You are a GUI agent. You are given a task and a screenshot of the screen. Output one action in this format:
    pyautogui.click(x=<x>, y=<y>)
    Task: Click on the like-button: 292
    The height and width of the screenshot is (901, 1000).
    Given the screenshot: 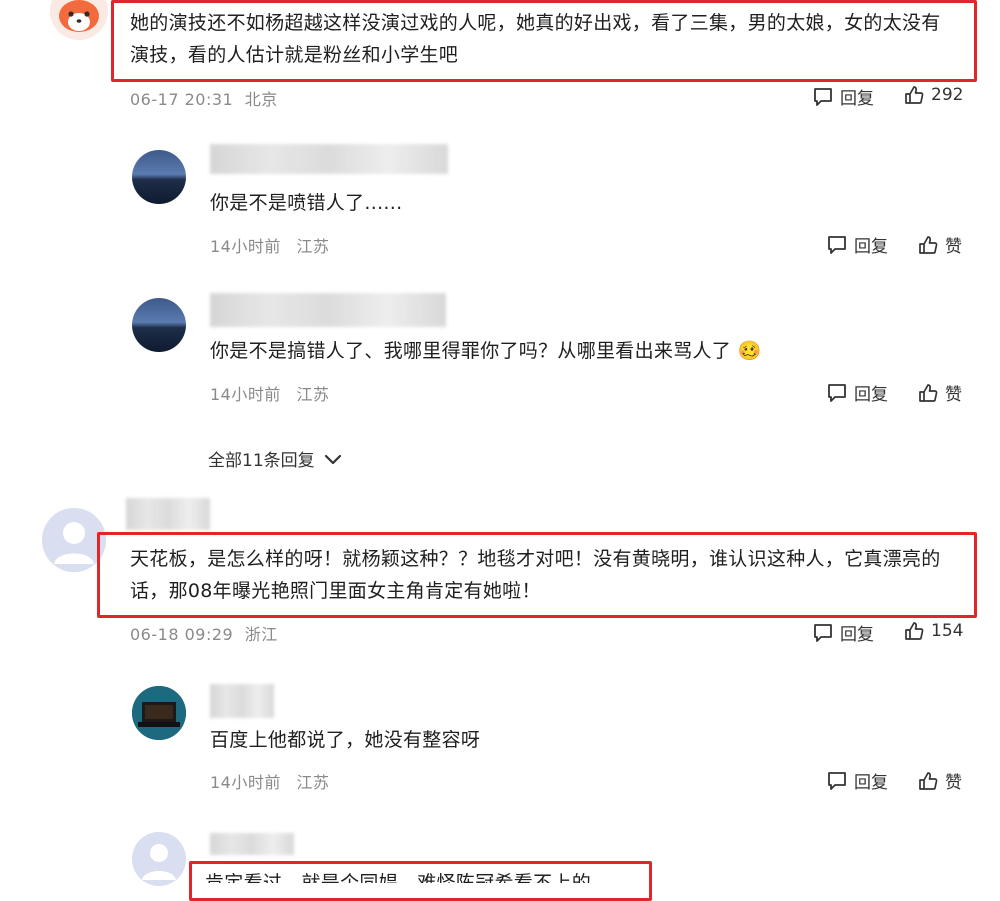 What is the action you would take?
    pyautogui.click(x=933, y=95)
    